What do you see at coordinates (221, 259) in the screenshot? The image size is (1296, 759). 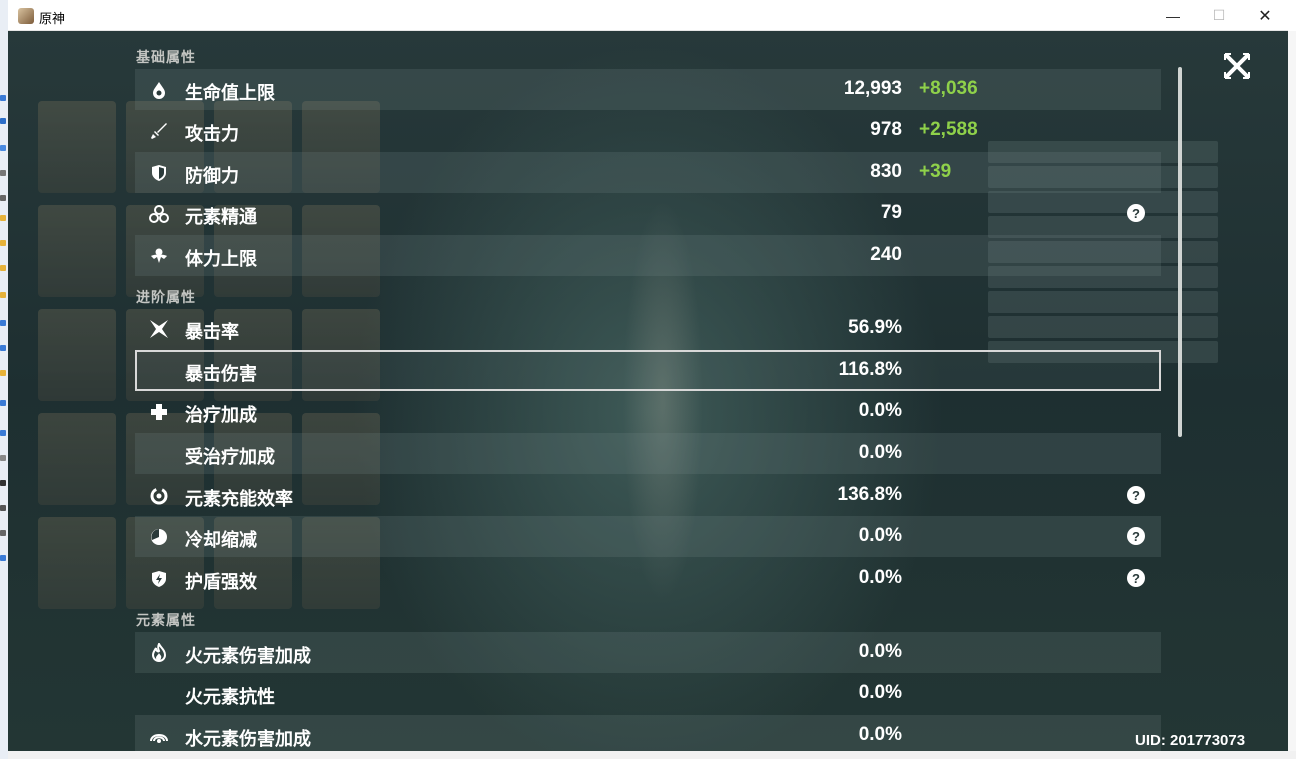 I see `stat-name: 体力上限` at bounding box center [221, 259].